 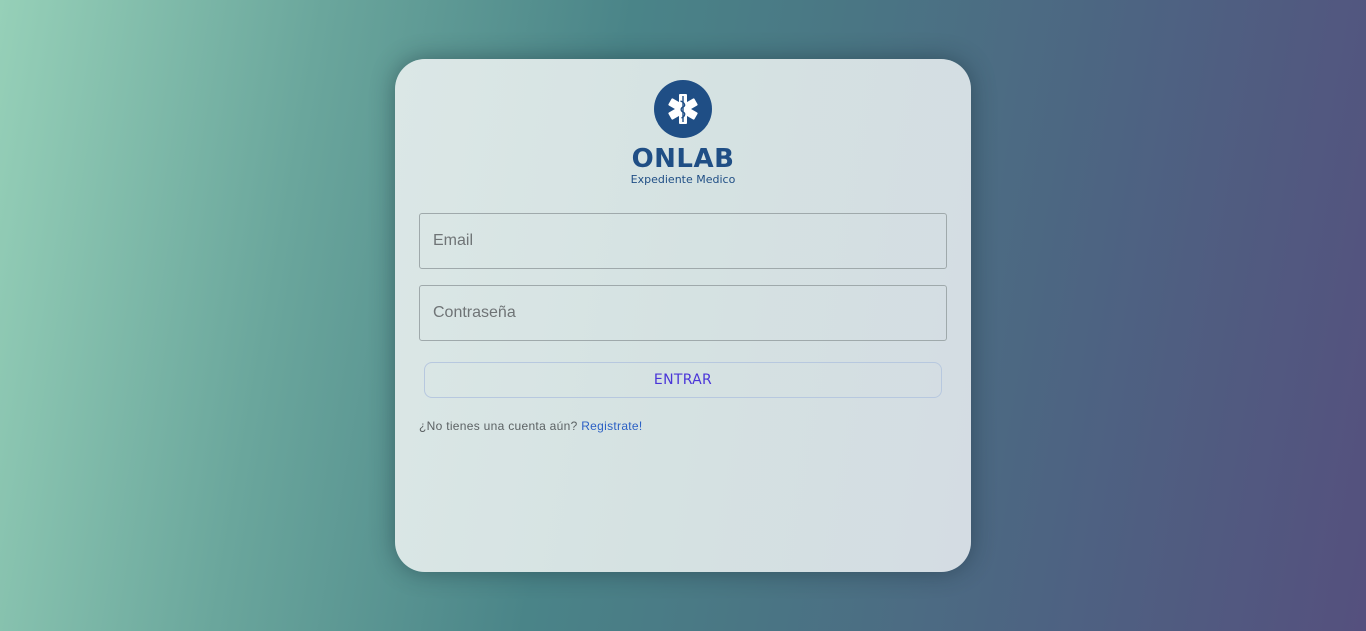 I want to click on login-button: ENTRAR, so click(x=683, y=380).